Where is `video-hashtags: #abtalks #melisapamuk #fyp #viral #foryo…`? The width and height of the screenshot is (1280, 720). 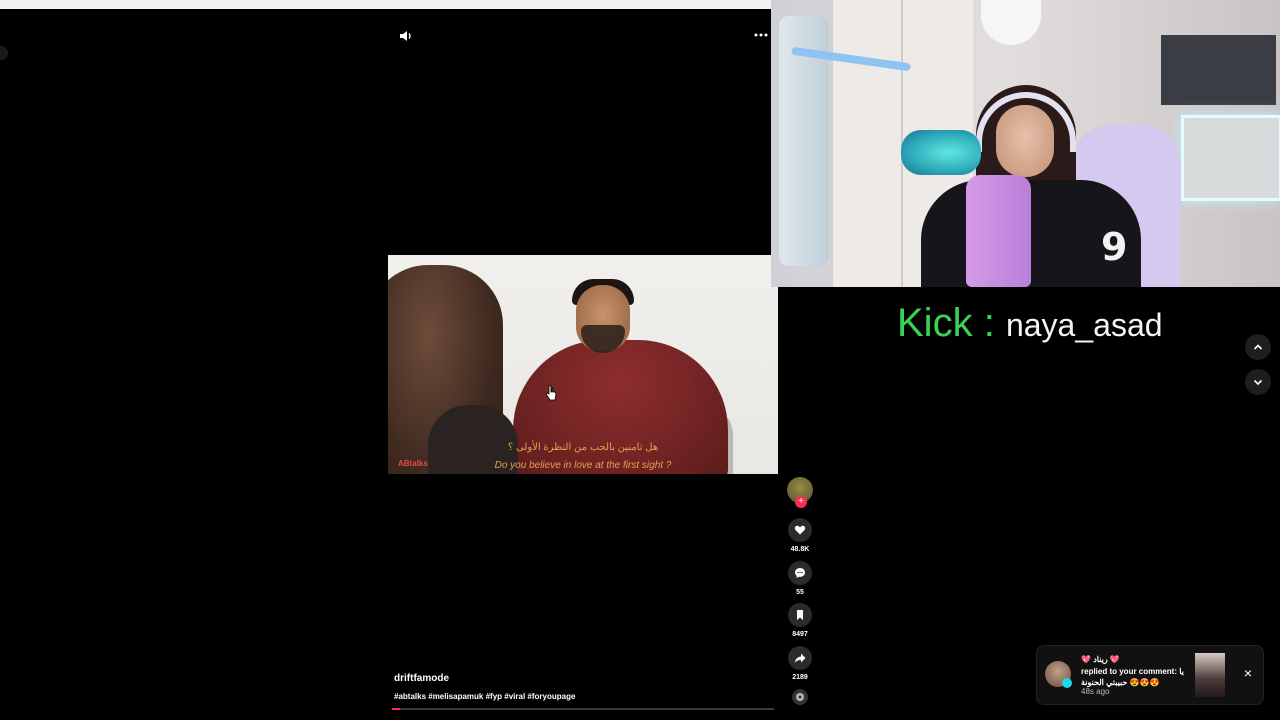 video-hashtags: #abtalks #melisapamuk #fyp #viral #foryo… is located at coordinates (484, 696).